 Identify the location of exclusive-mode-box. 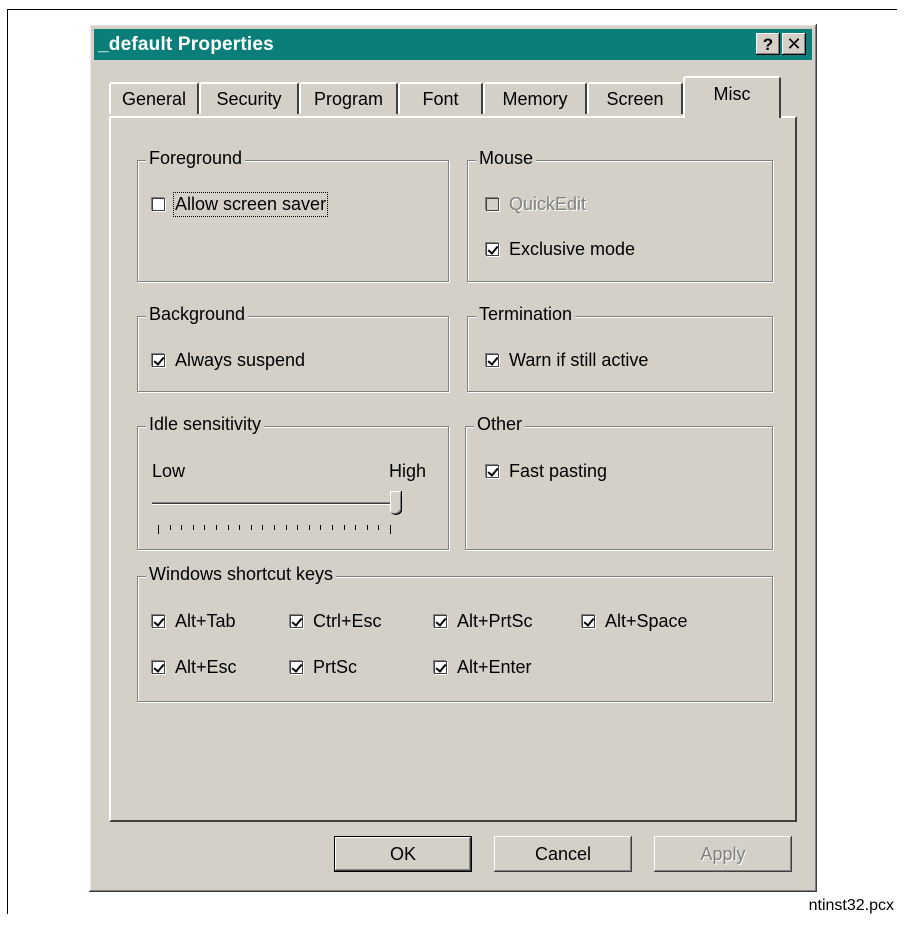
(492, 249).